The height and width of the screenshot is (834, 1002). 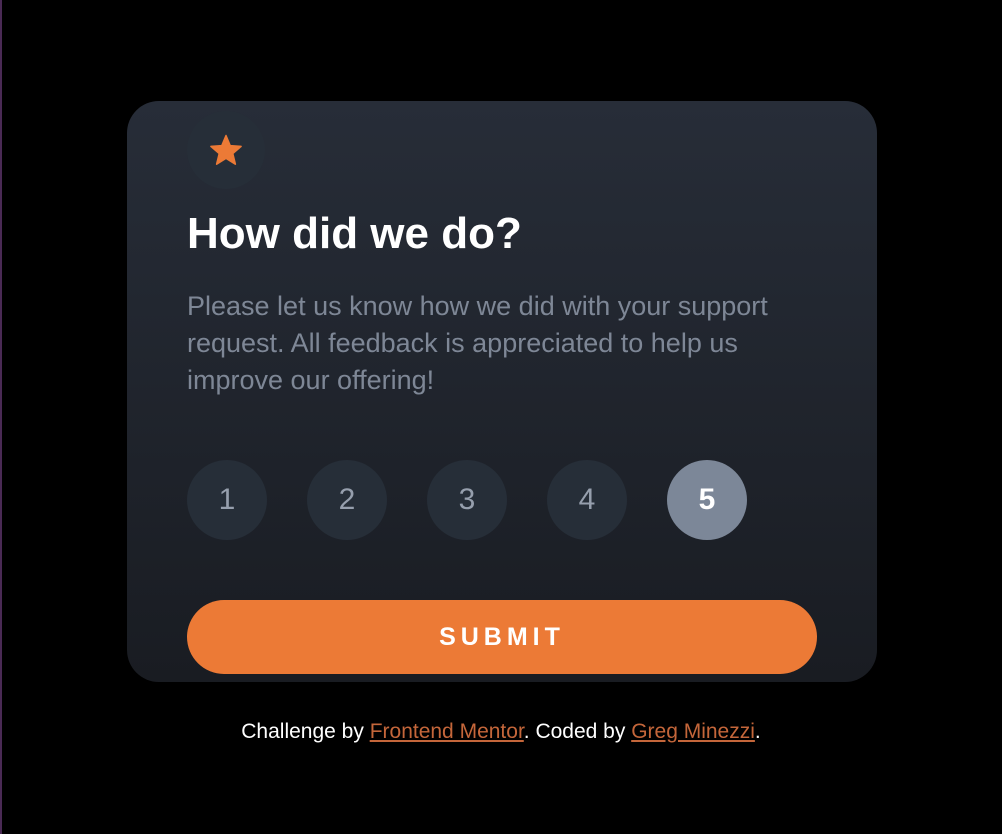 What do you see at coordinates (587, 500) in the screenshot?
I see `rating-4-button: 4` at bounding box center [587, 500].